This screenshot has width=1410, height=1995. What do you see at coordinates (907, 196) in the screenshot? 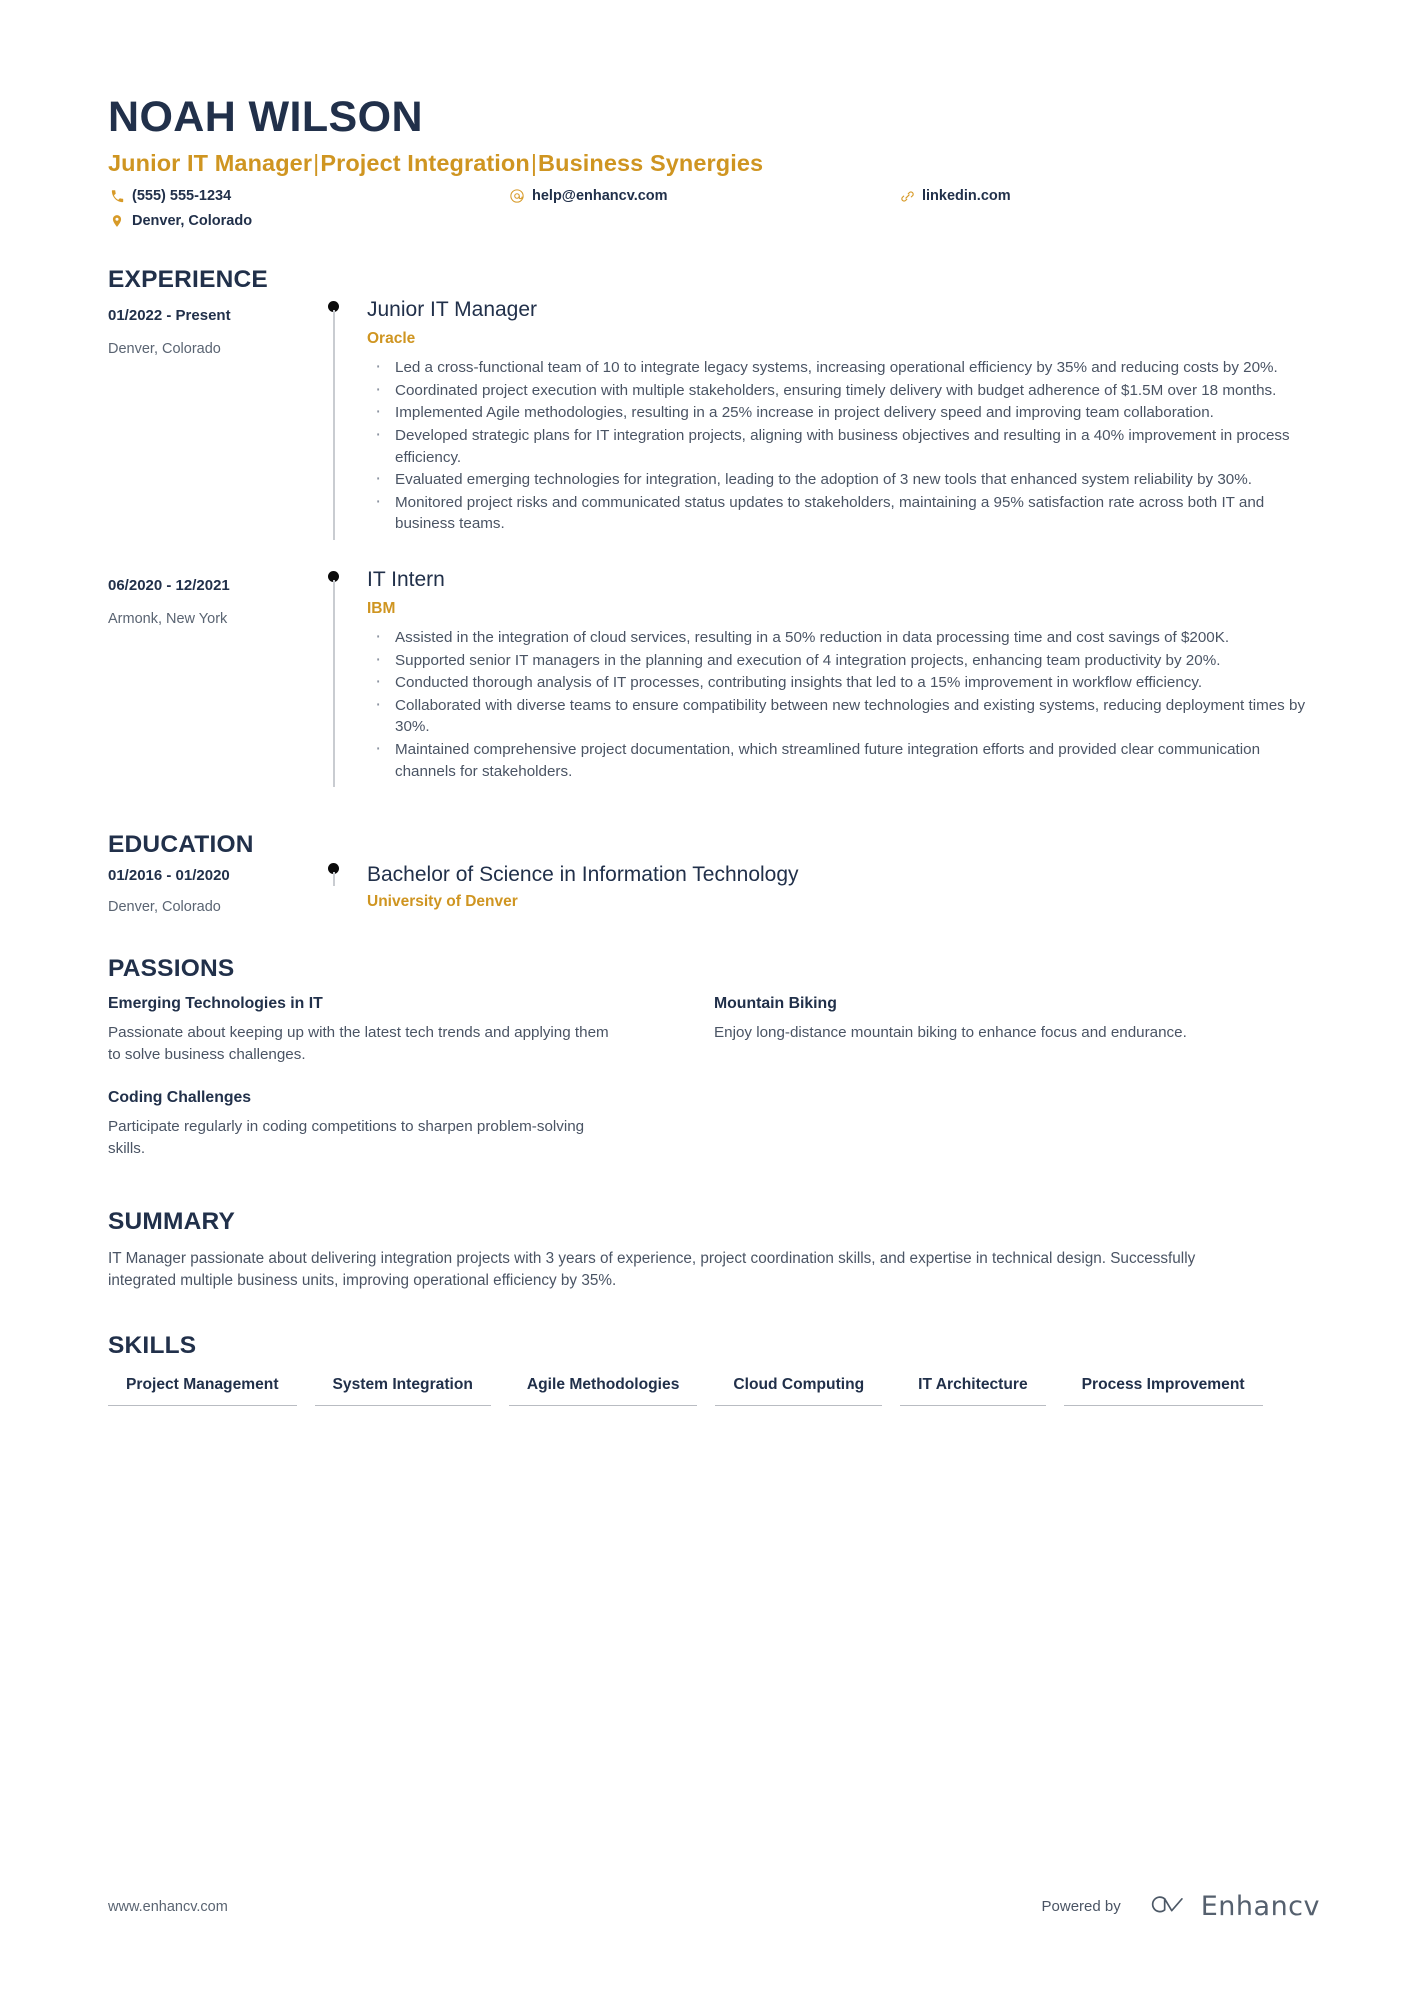
I see `link-icon` at bounding box center [907, 196].